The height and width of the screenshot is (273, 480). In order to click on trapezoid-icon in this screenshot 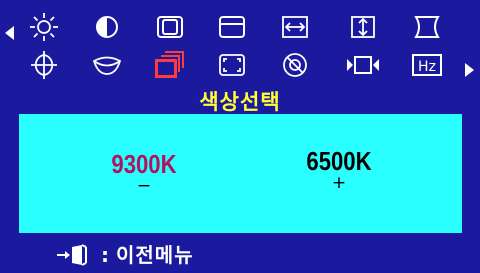, I will do `click(44, 65)`.